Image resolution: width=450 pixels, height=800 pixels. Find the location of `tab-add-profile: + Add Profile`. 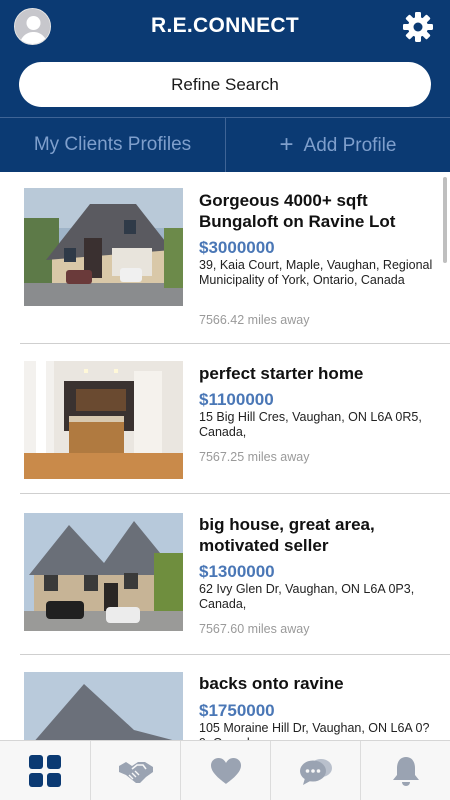

tab-add-profile: + Add Profile is located at coordinates (337, 145).